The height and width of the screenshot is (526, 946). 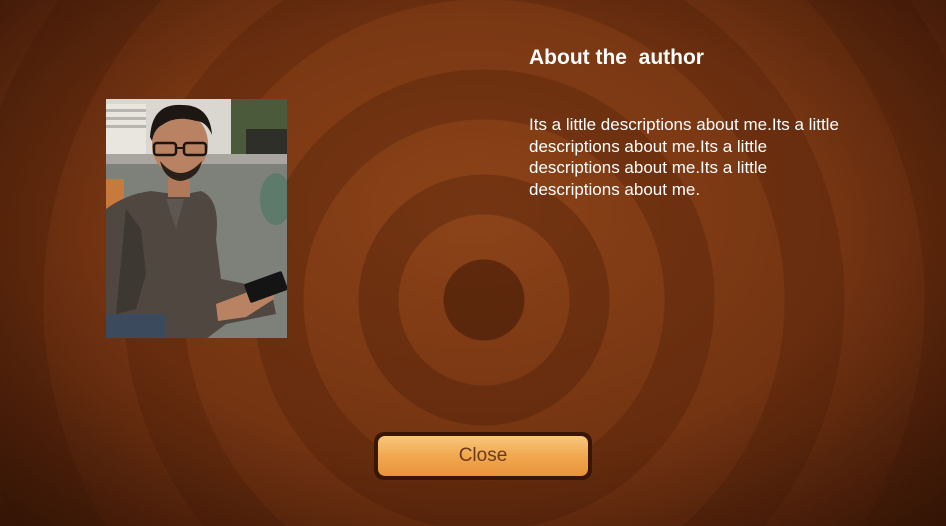 I want to click on close-button-label: Close, so click(x=483, y=456).